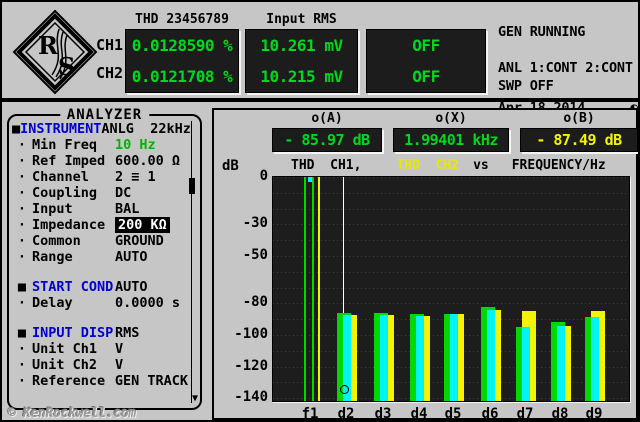 The height and width of the screenshot is (422, 640). What do you see at coordinates (100, 303) in the screenshot?
I see `analyzer-item-delay: · Delay 0.0000 s` at bounding box center [100, 303].